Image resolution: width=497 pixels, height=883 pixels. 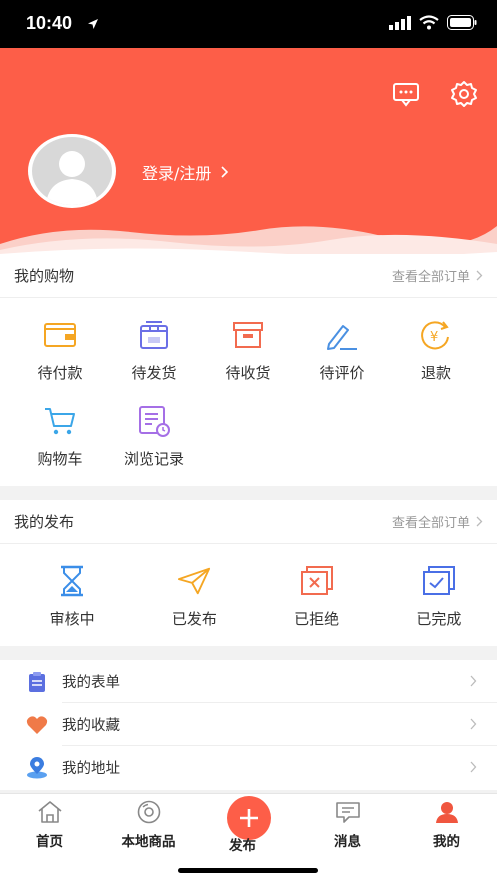 What do you see at coordinates (49, 825) in the screenshot?
I see `tab-home: 首页` at bounding box center [49, 825].